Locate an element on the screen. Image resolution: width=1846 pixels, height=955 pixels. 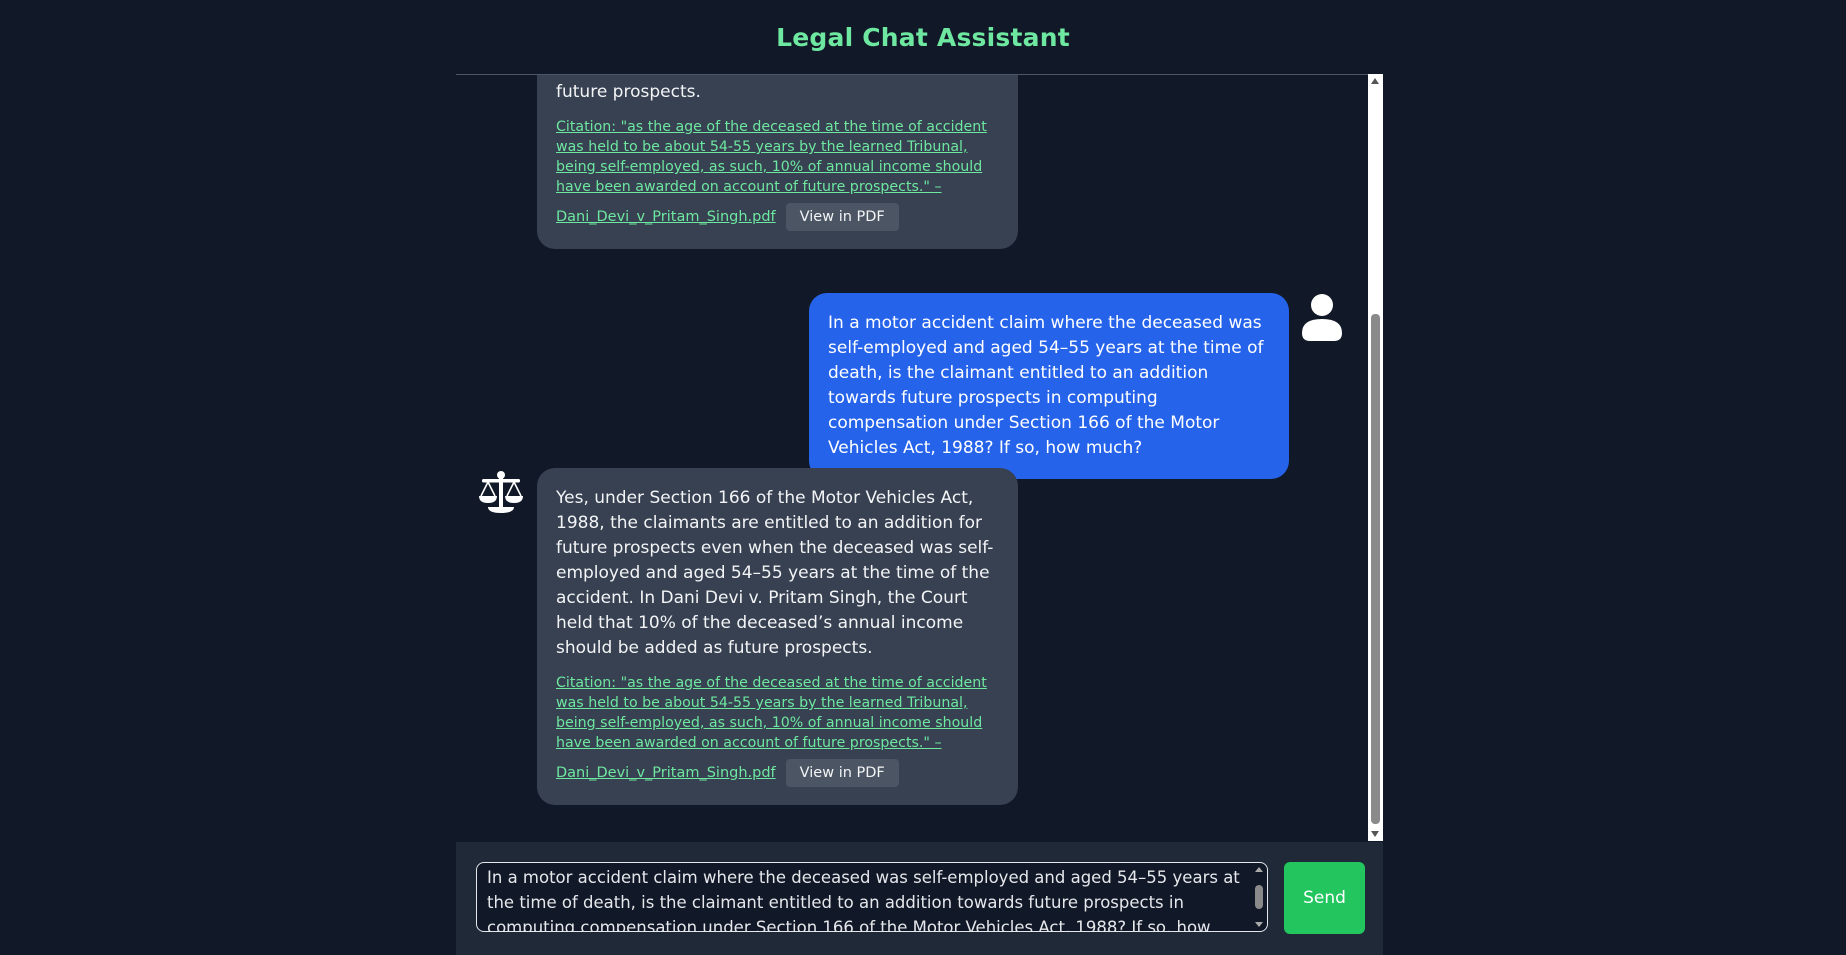
app-header: Legal Chat Assistant is located at coordinates (923, 37).